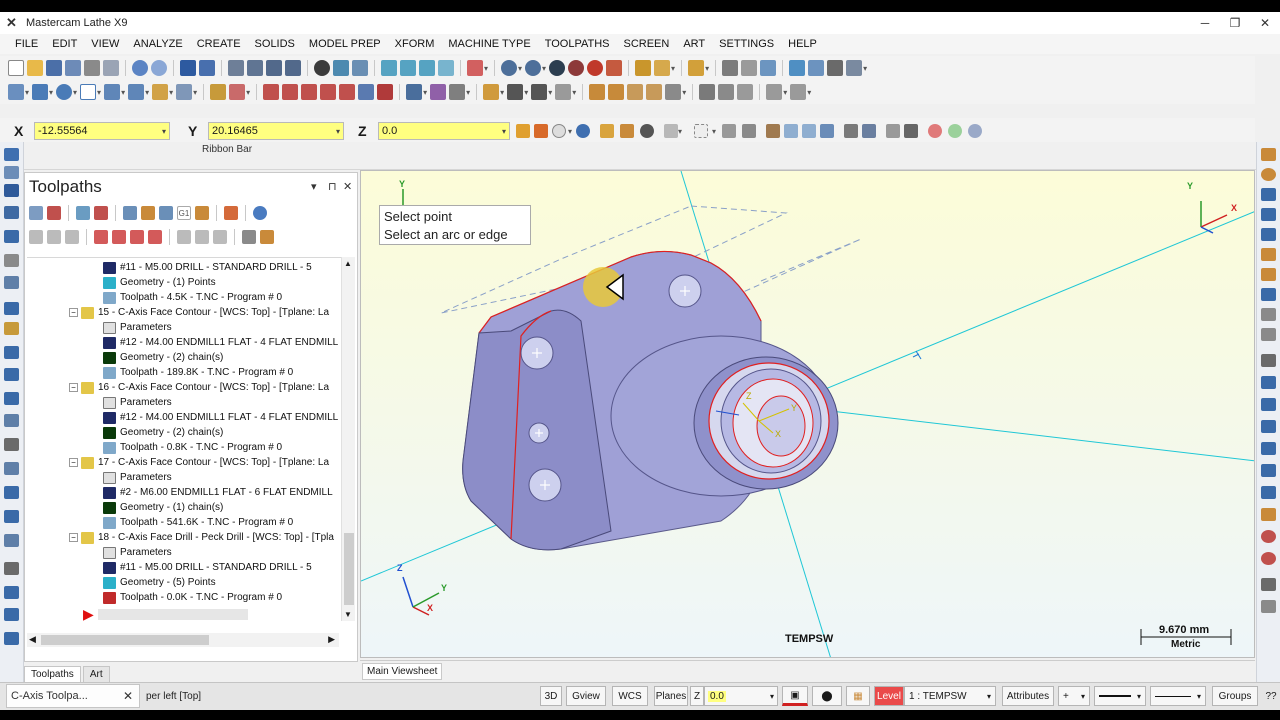 The width and height of the screenshot is (1280, 720). I want to click on tree-item: Geometry - (5) Points, so click(159, 582).